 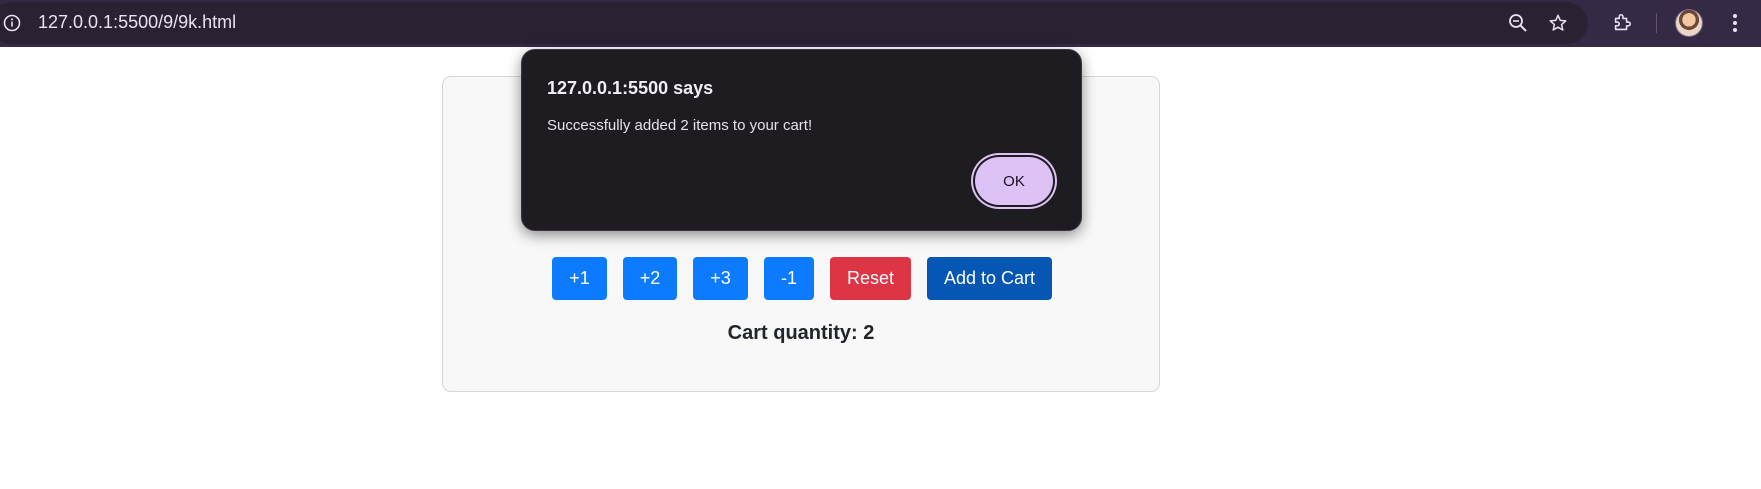 What do you see at coordinates (1518, 23) in the screenshot?
I see `zoom-out-icon` at bounding box center [1518, 23].